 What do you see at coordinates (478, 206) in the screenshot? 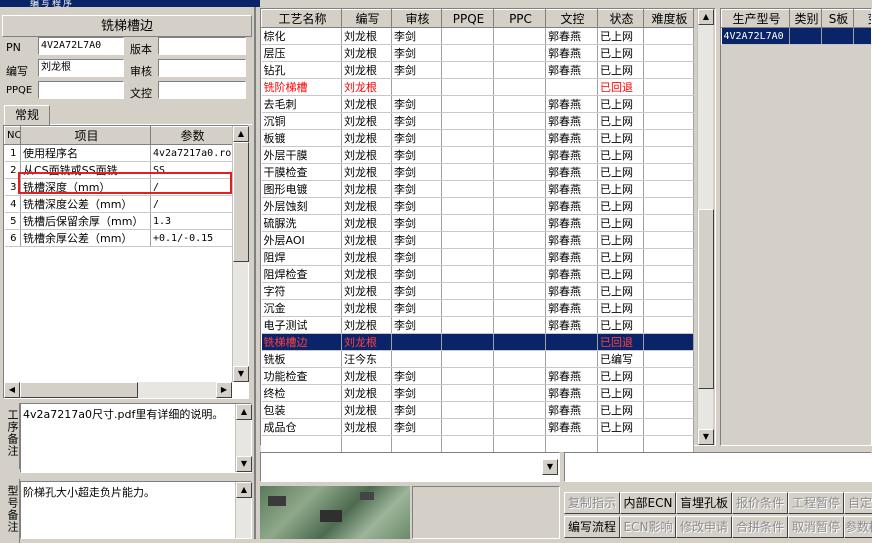
I see `table-row: 外层蚀刻刘龙根李剑郭春燕已上网` at bounding box center [478, 206].